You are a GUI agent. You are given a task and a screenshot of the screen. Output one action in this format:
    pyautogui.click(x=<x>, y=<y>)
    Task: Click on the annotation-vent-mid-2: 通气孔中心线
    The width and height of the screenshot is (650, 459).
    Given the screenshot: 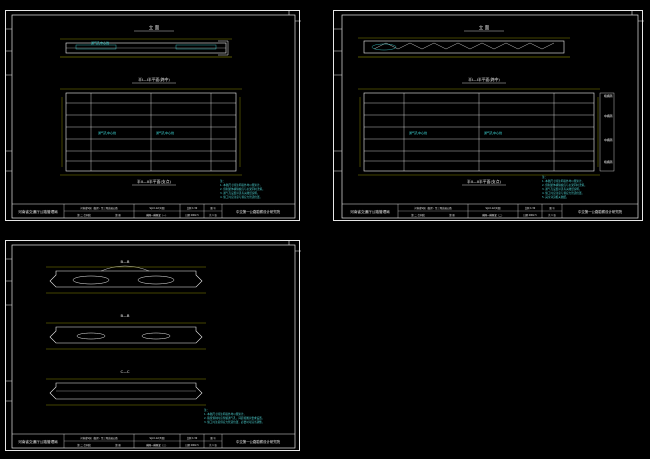 What is the action you would take?
    pyautogui.click(x=165, y=132)
    